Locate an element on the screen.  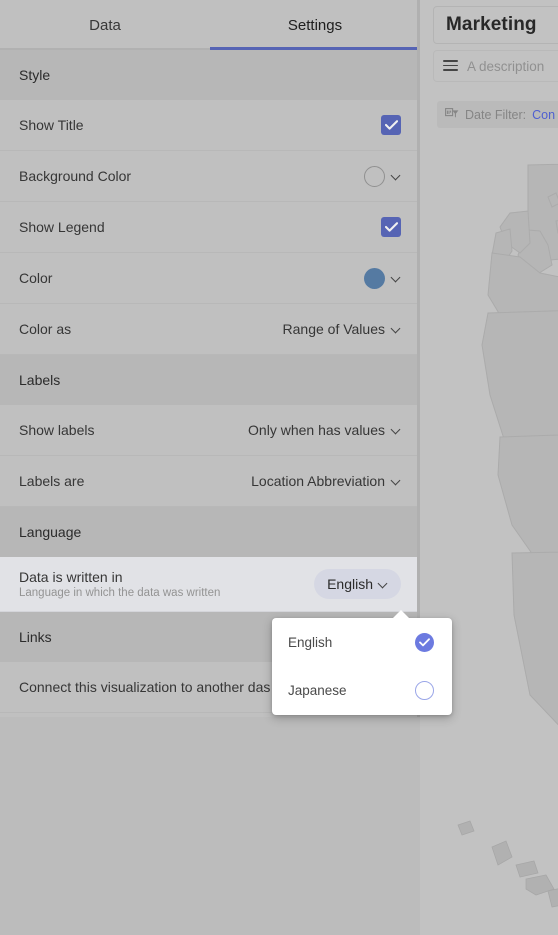
language-popover: English Japanese is located at coordinates (362, 662).